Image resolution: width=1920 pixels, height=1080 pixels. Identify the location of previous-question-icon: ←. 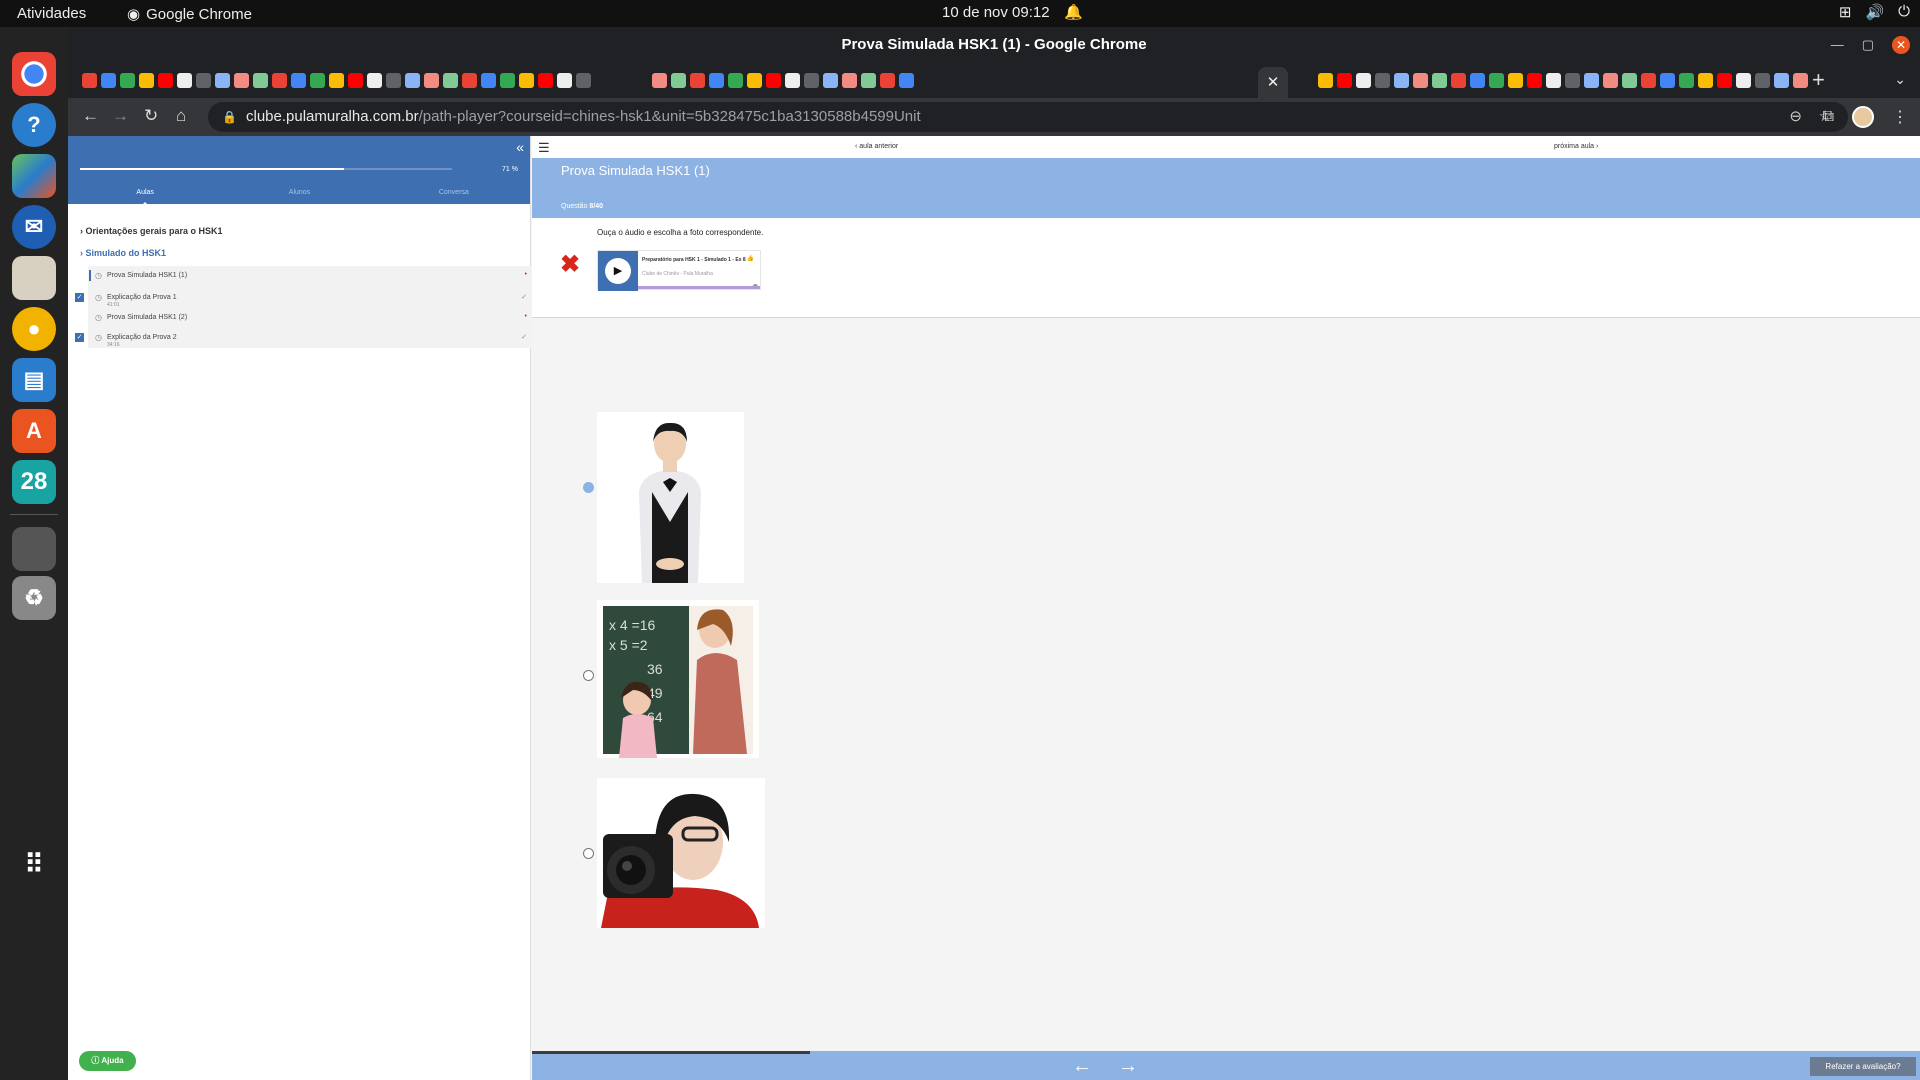
(1082, 1066).